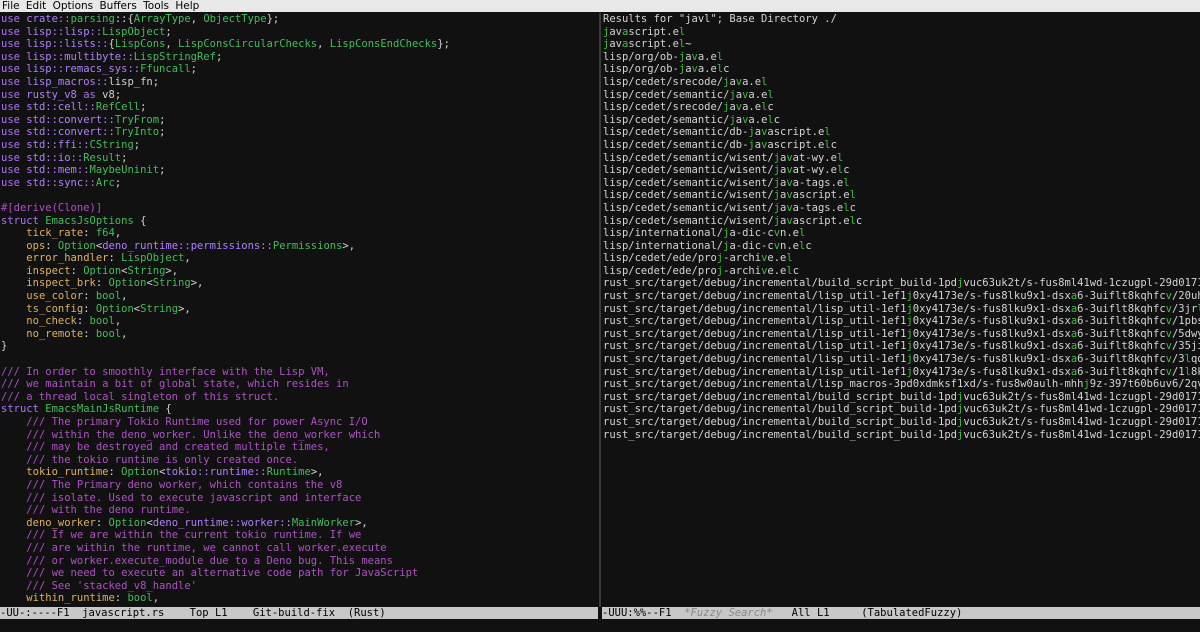 The height and width of the screenshot is (632, 1200). Describe the element at coordinates (168, 31) in the screenshot. I see `token: ;` at that location.